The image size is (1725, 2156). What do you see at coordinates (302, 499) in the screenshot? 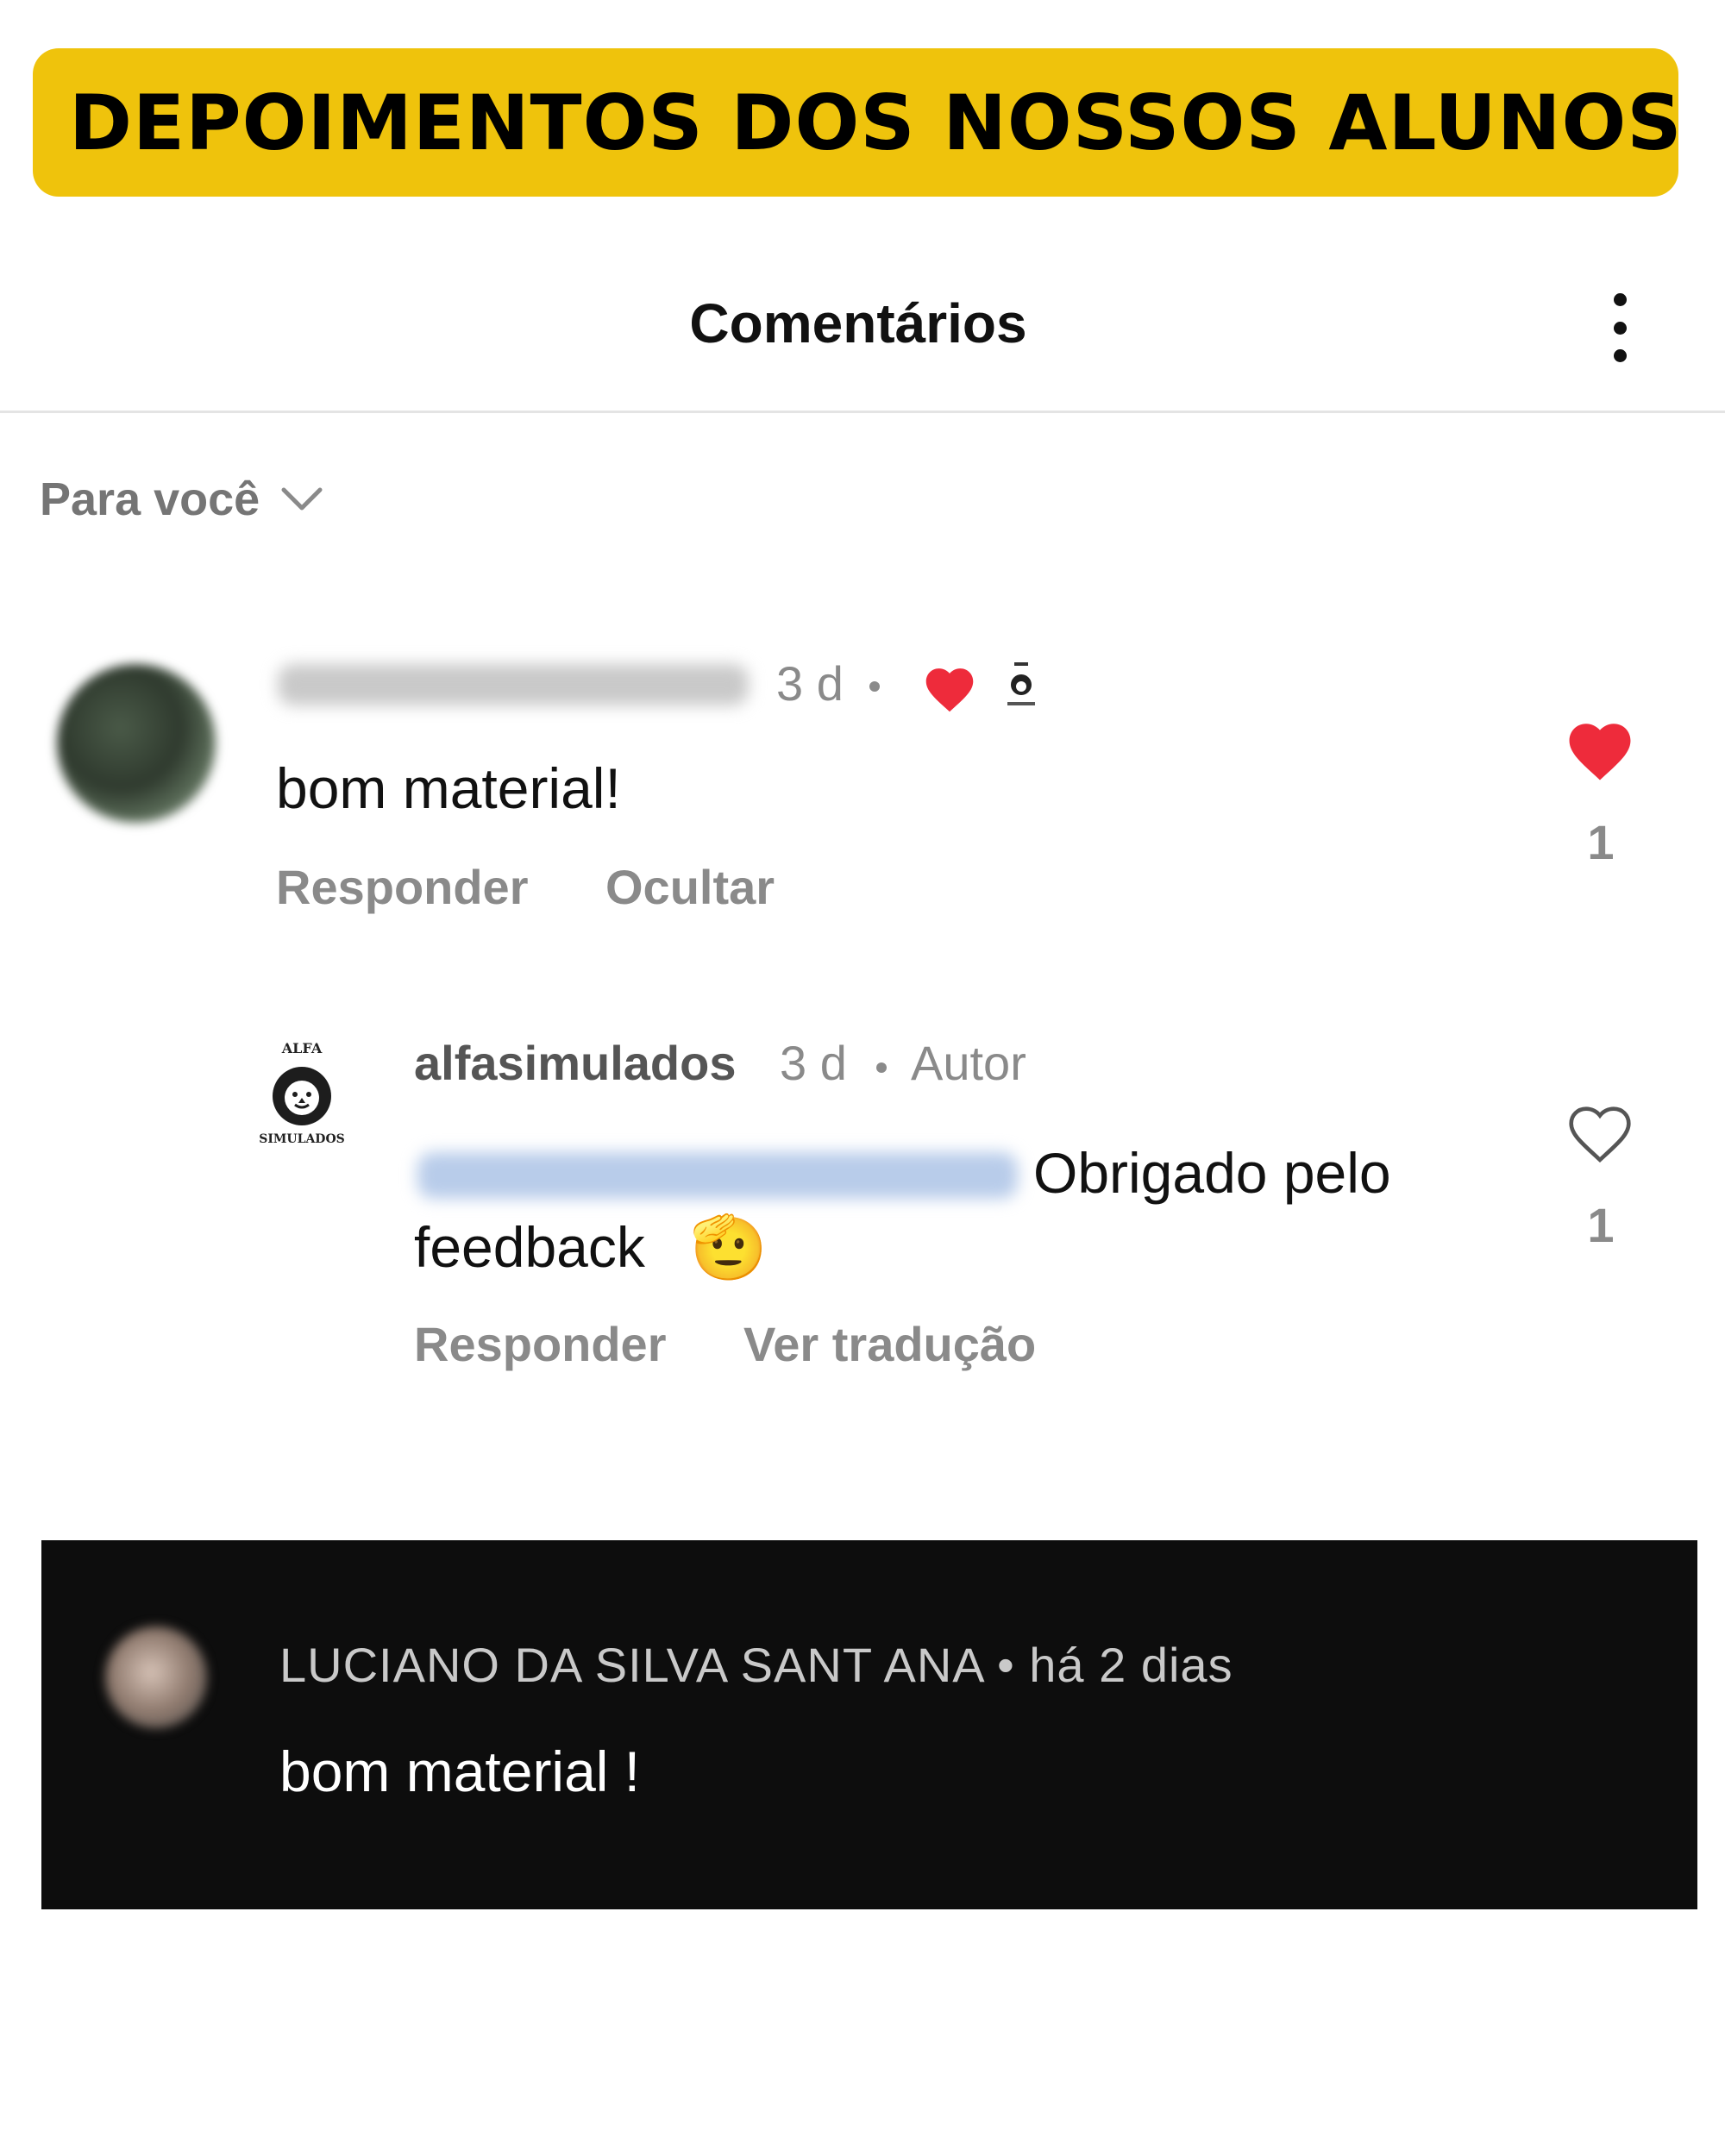
I see `chevron-down-icon` at bounding box center [302, 499].